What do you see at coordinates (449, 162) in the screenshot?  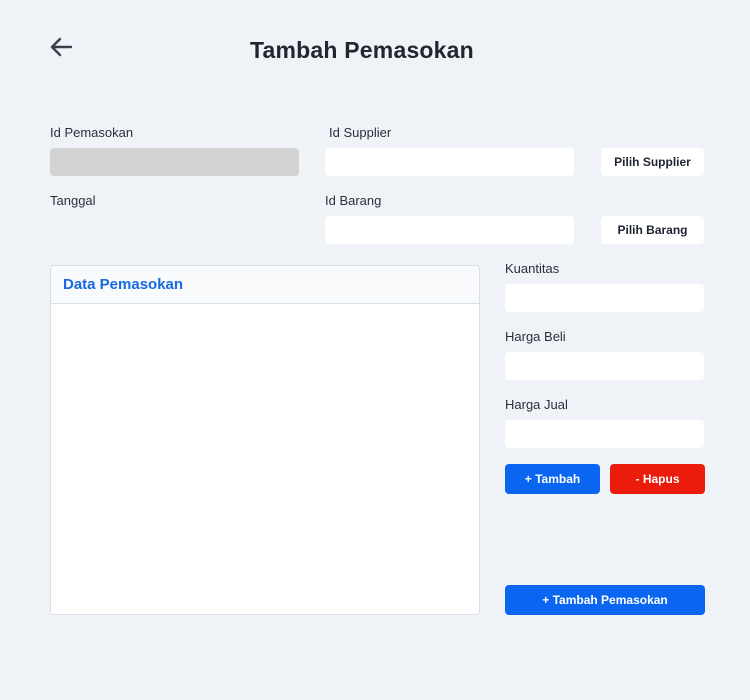 I see `id-supplier-field` at bounding box center [449, 162].